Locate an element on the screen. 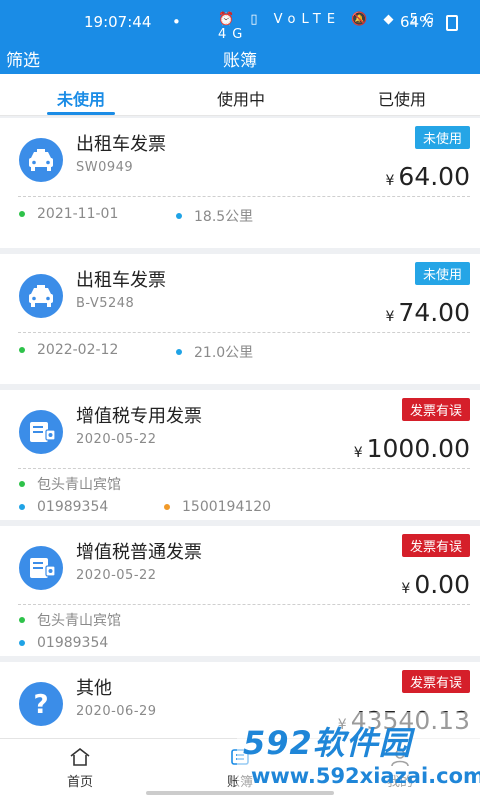 Image resolution: width=480 pixels, height=800 pixels. plate-number: B-V5248 is located at coordinates (105, 303).